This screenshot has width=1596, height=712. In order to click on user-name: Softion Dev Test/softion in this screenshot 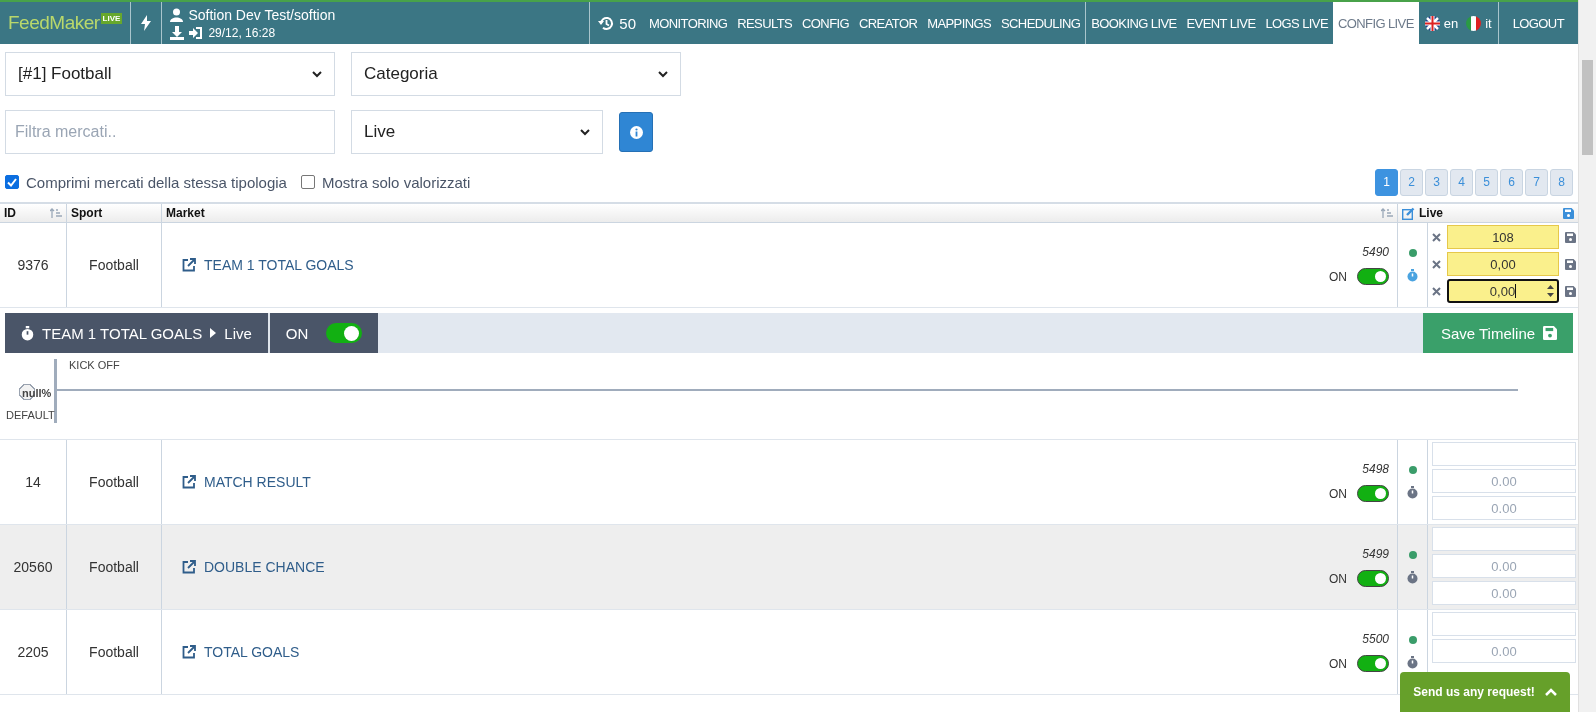, I will do `click(262, 14)`.